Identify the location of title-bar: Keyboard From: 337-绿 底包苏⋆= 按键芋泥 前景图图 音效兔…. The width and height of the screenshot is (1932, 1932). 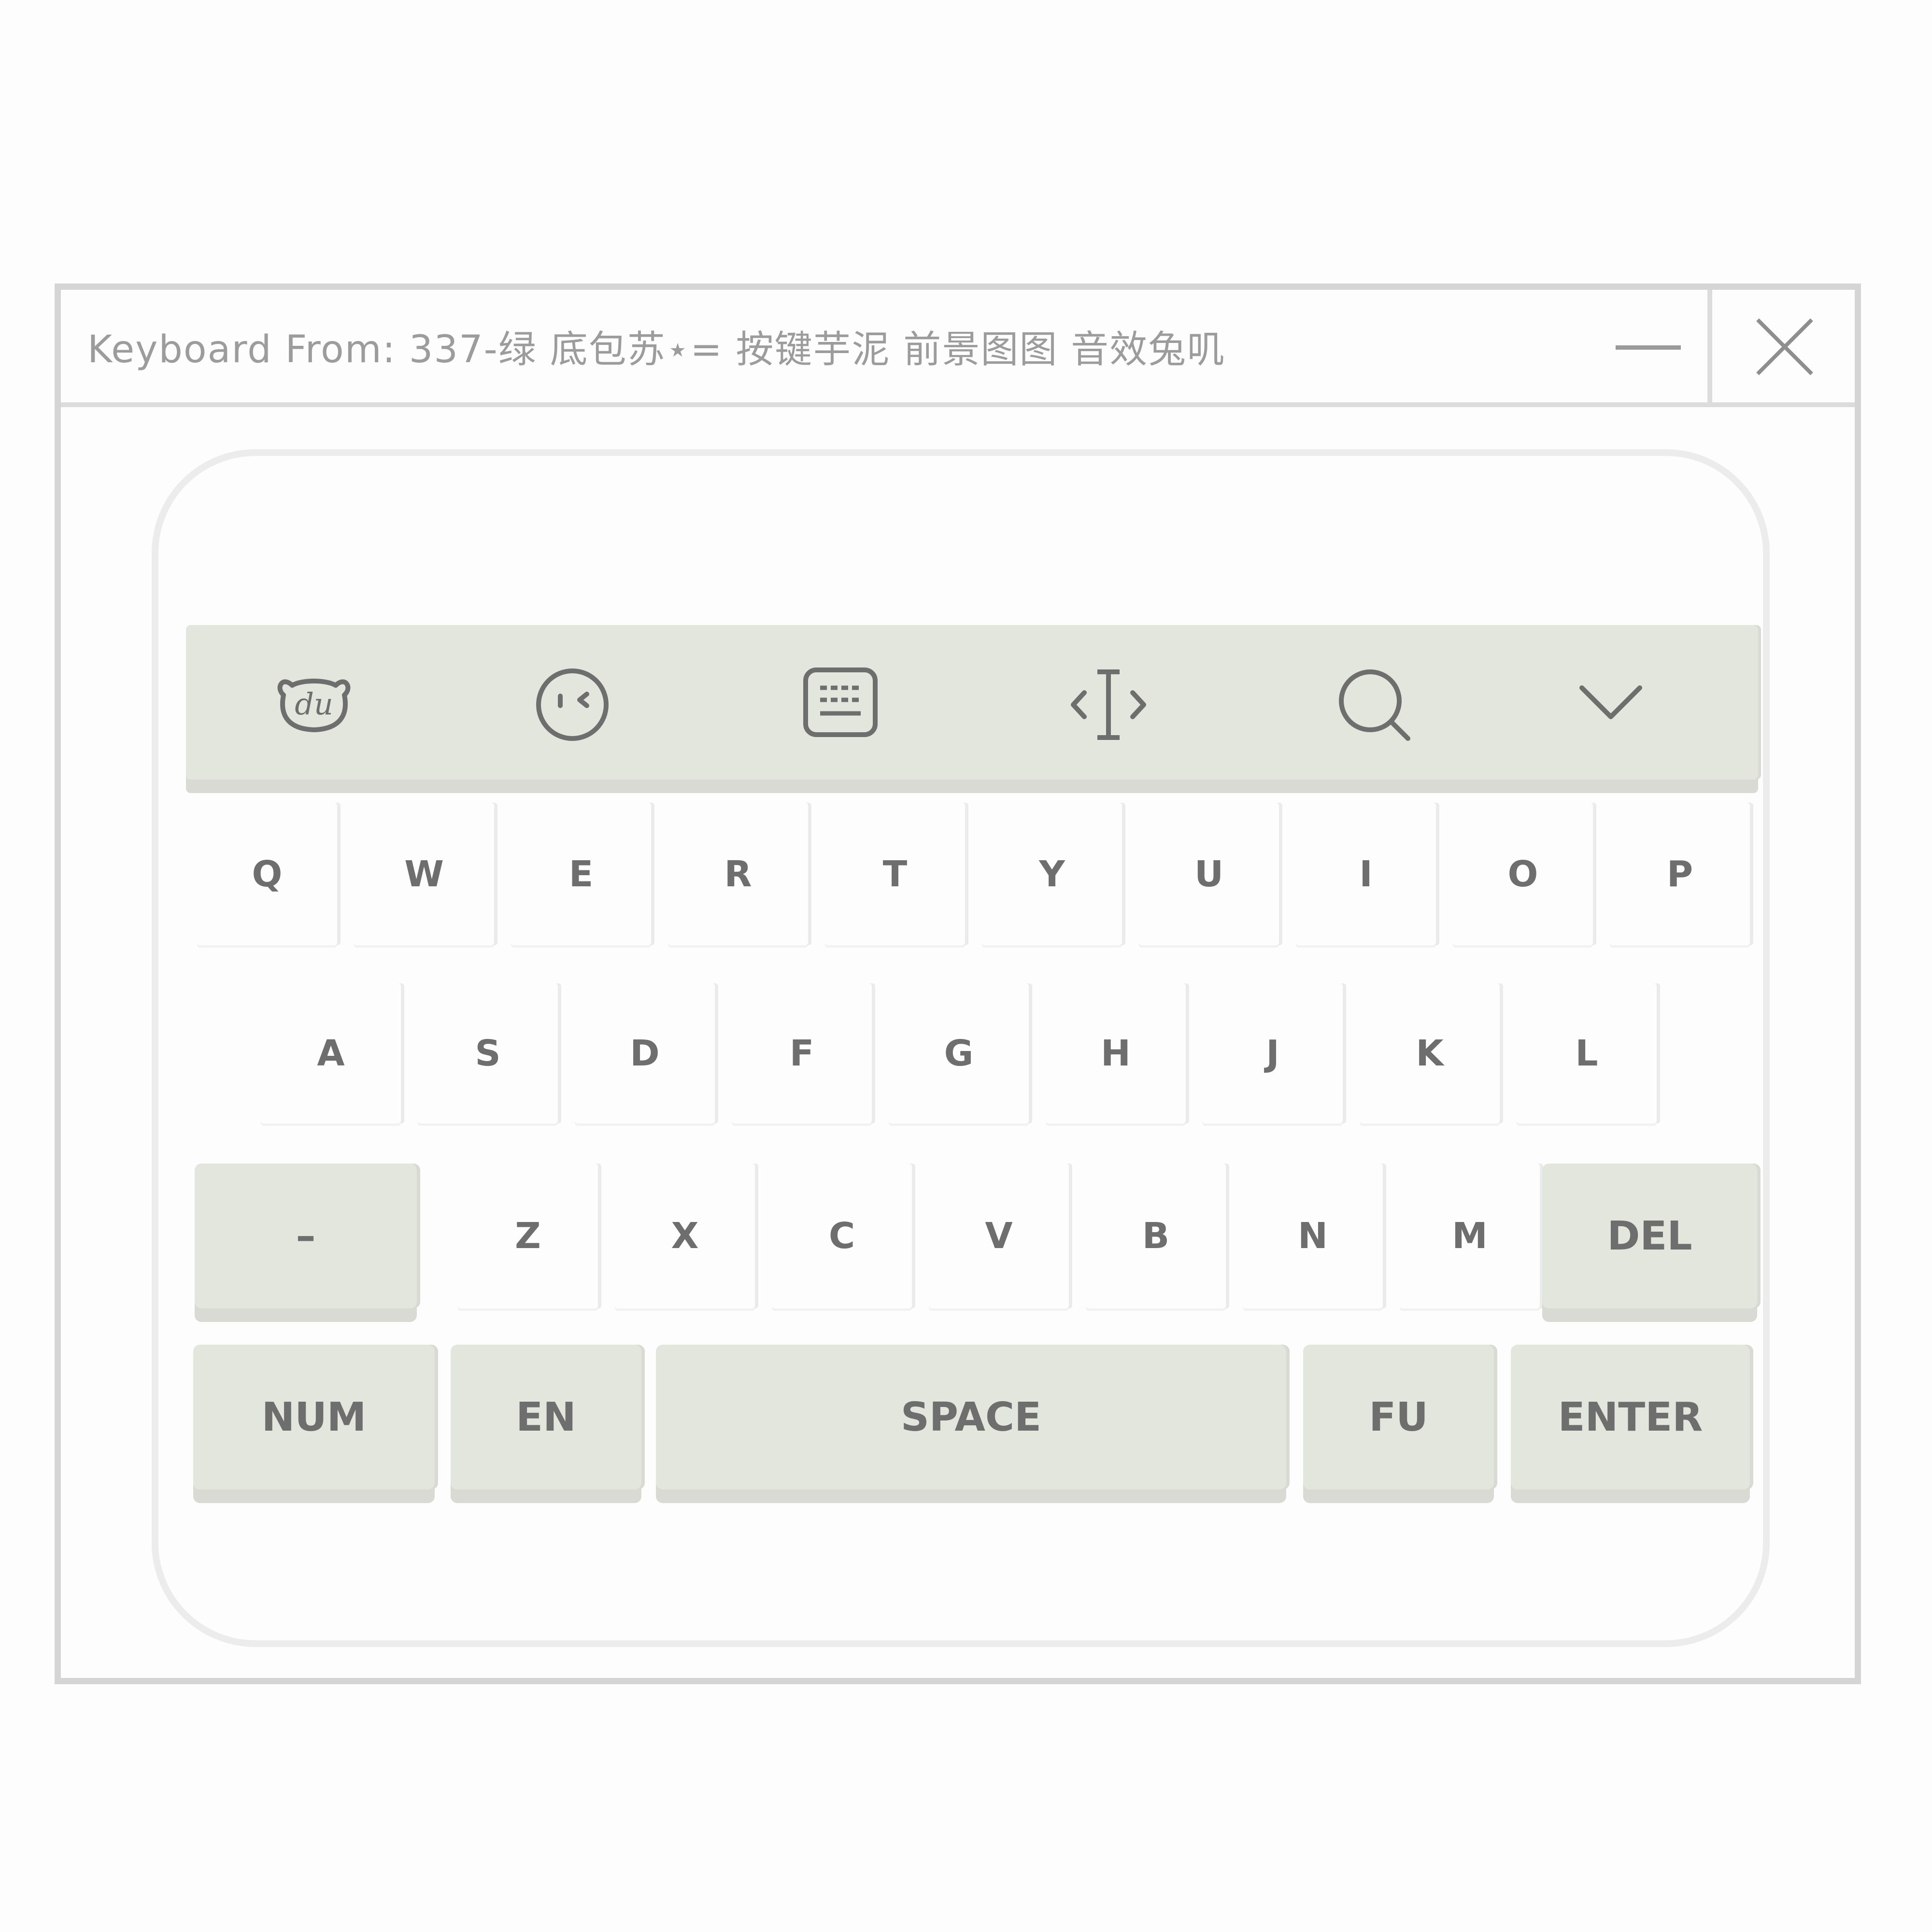
(958, 348).